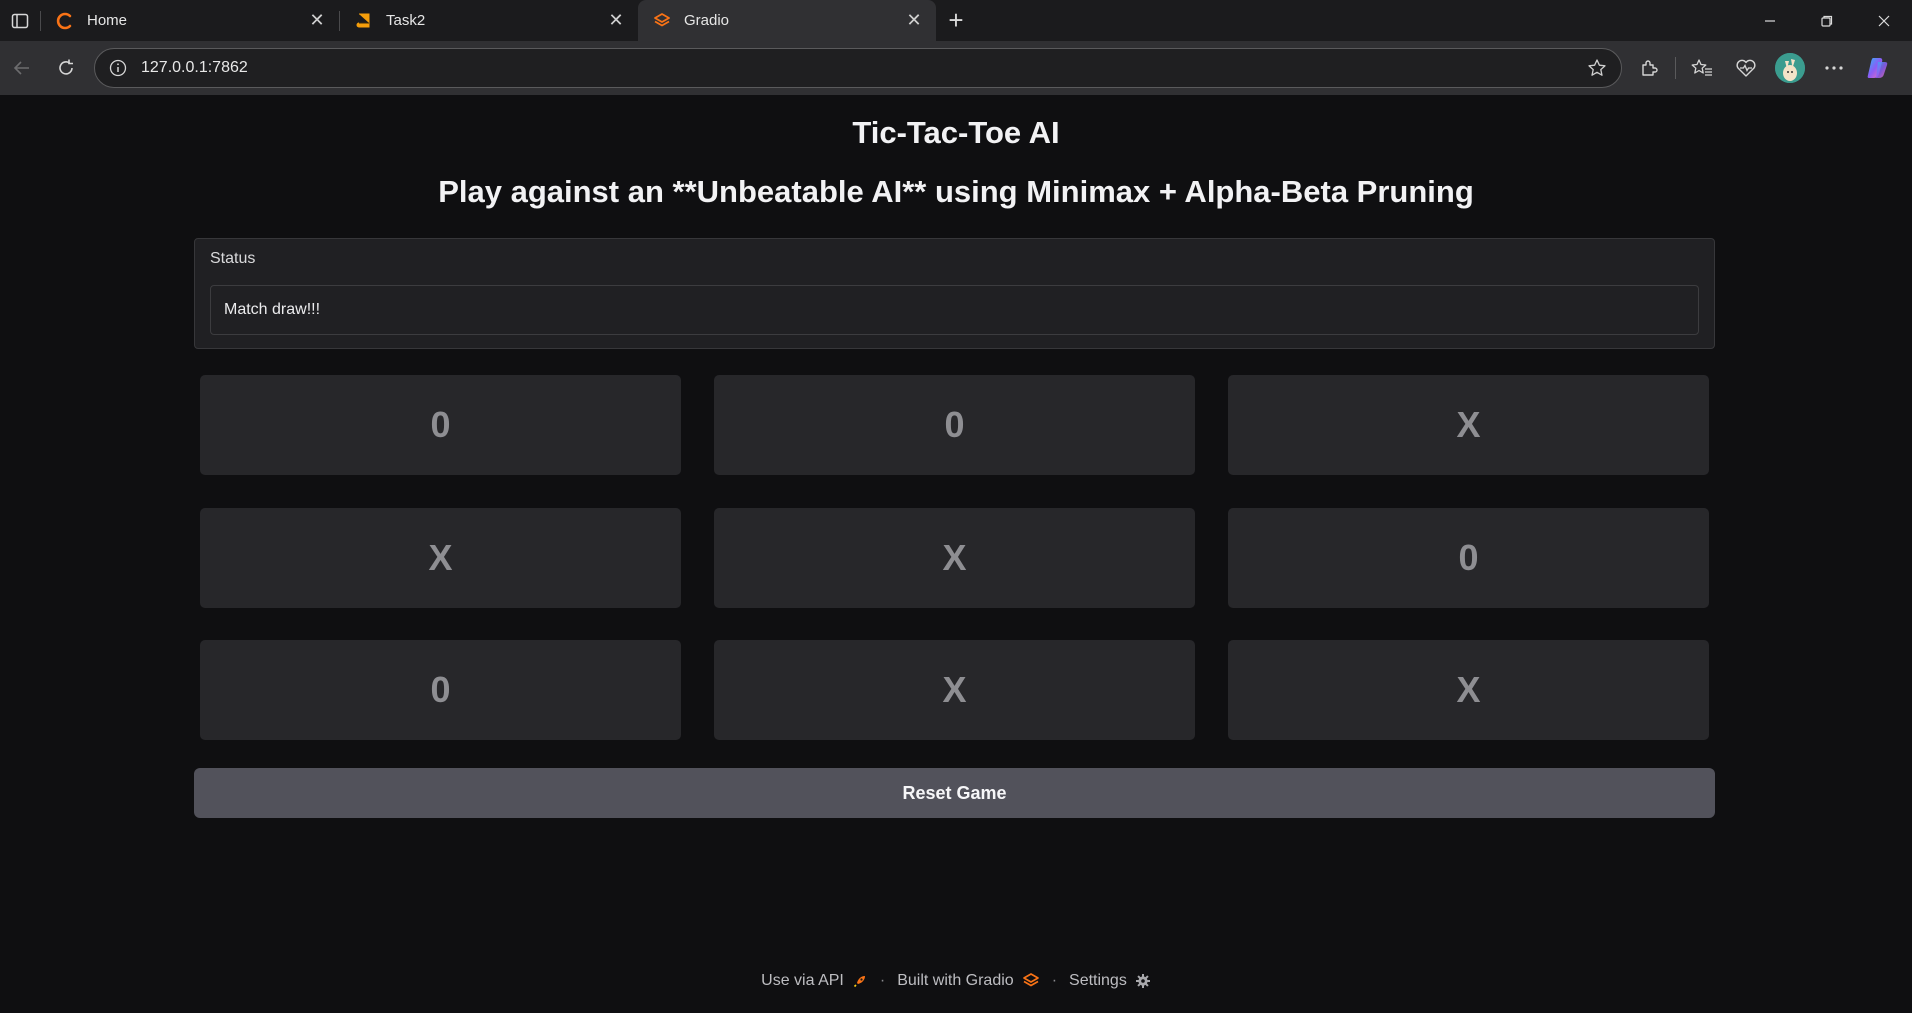 This screenshot has height=1013, width=1912. Describe the element at coordinates (20, 20) in the screenshot. I see `sidebar-toggle-icon` at that location.